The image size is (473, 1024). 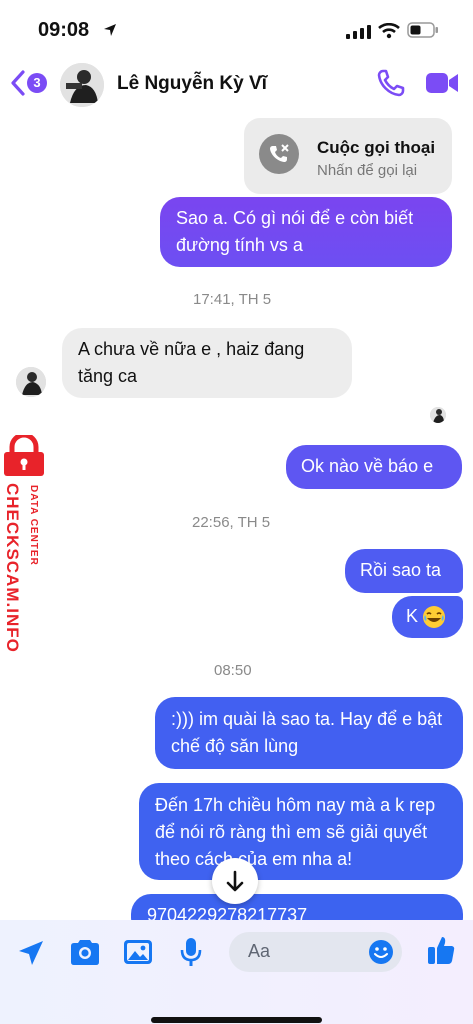 I want to click on received-message: A chưa về nữa e , haiz đang tăng ca, so click(x=207, y=363).